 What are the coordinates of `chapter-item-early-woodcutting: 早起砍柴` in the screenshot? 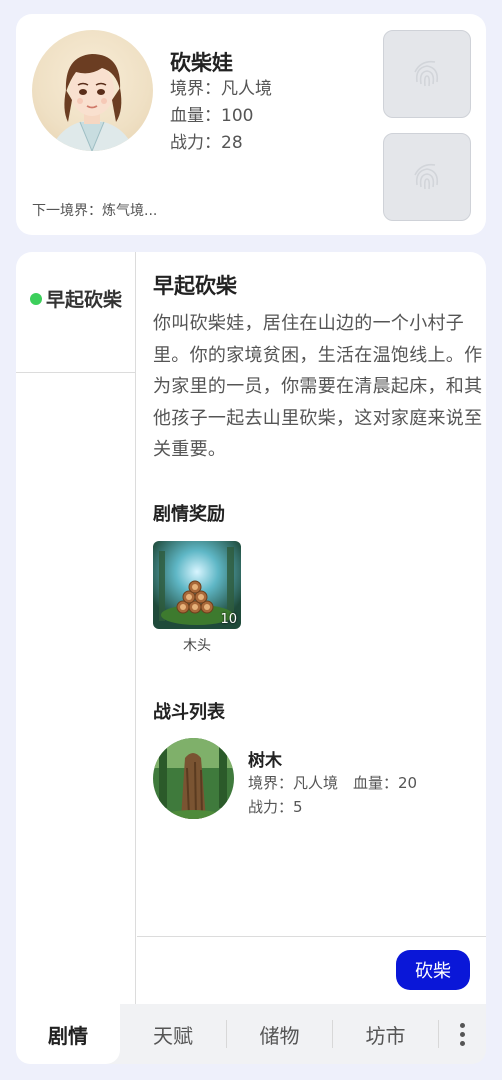 It's located at (76, 312).